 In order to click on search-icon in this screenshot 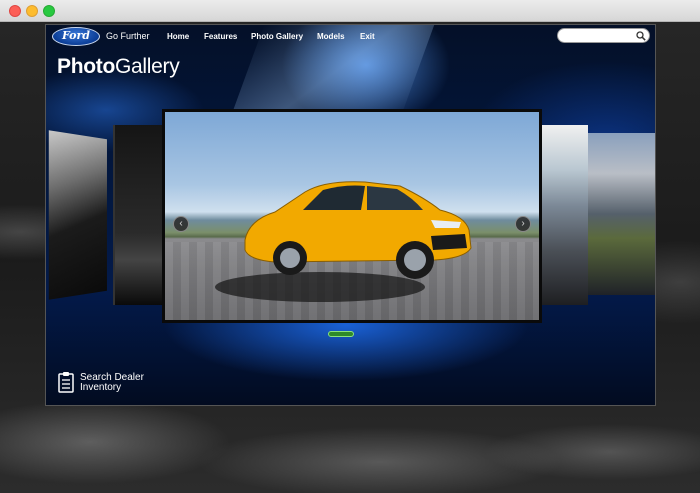, I will do `click(641, 36)`.